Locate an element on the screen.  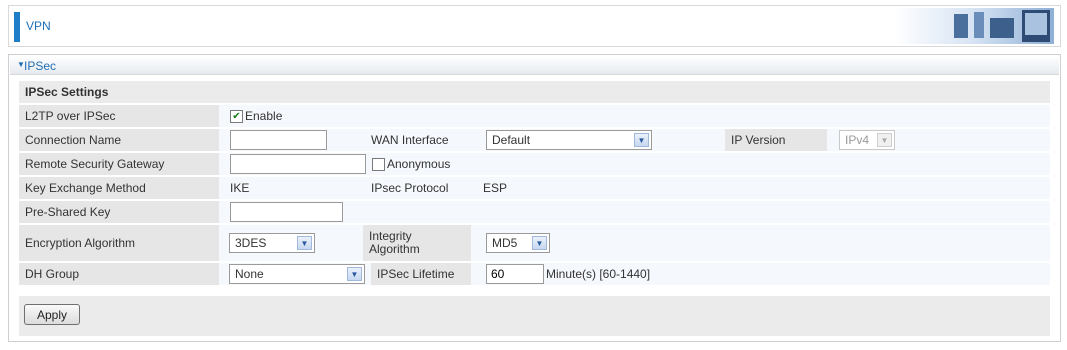
table-row: L2TP over IPSec ✔ Enable is located at coordinates (534, 116).